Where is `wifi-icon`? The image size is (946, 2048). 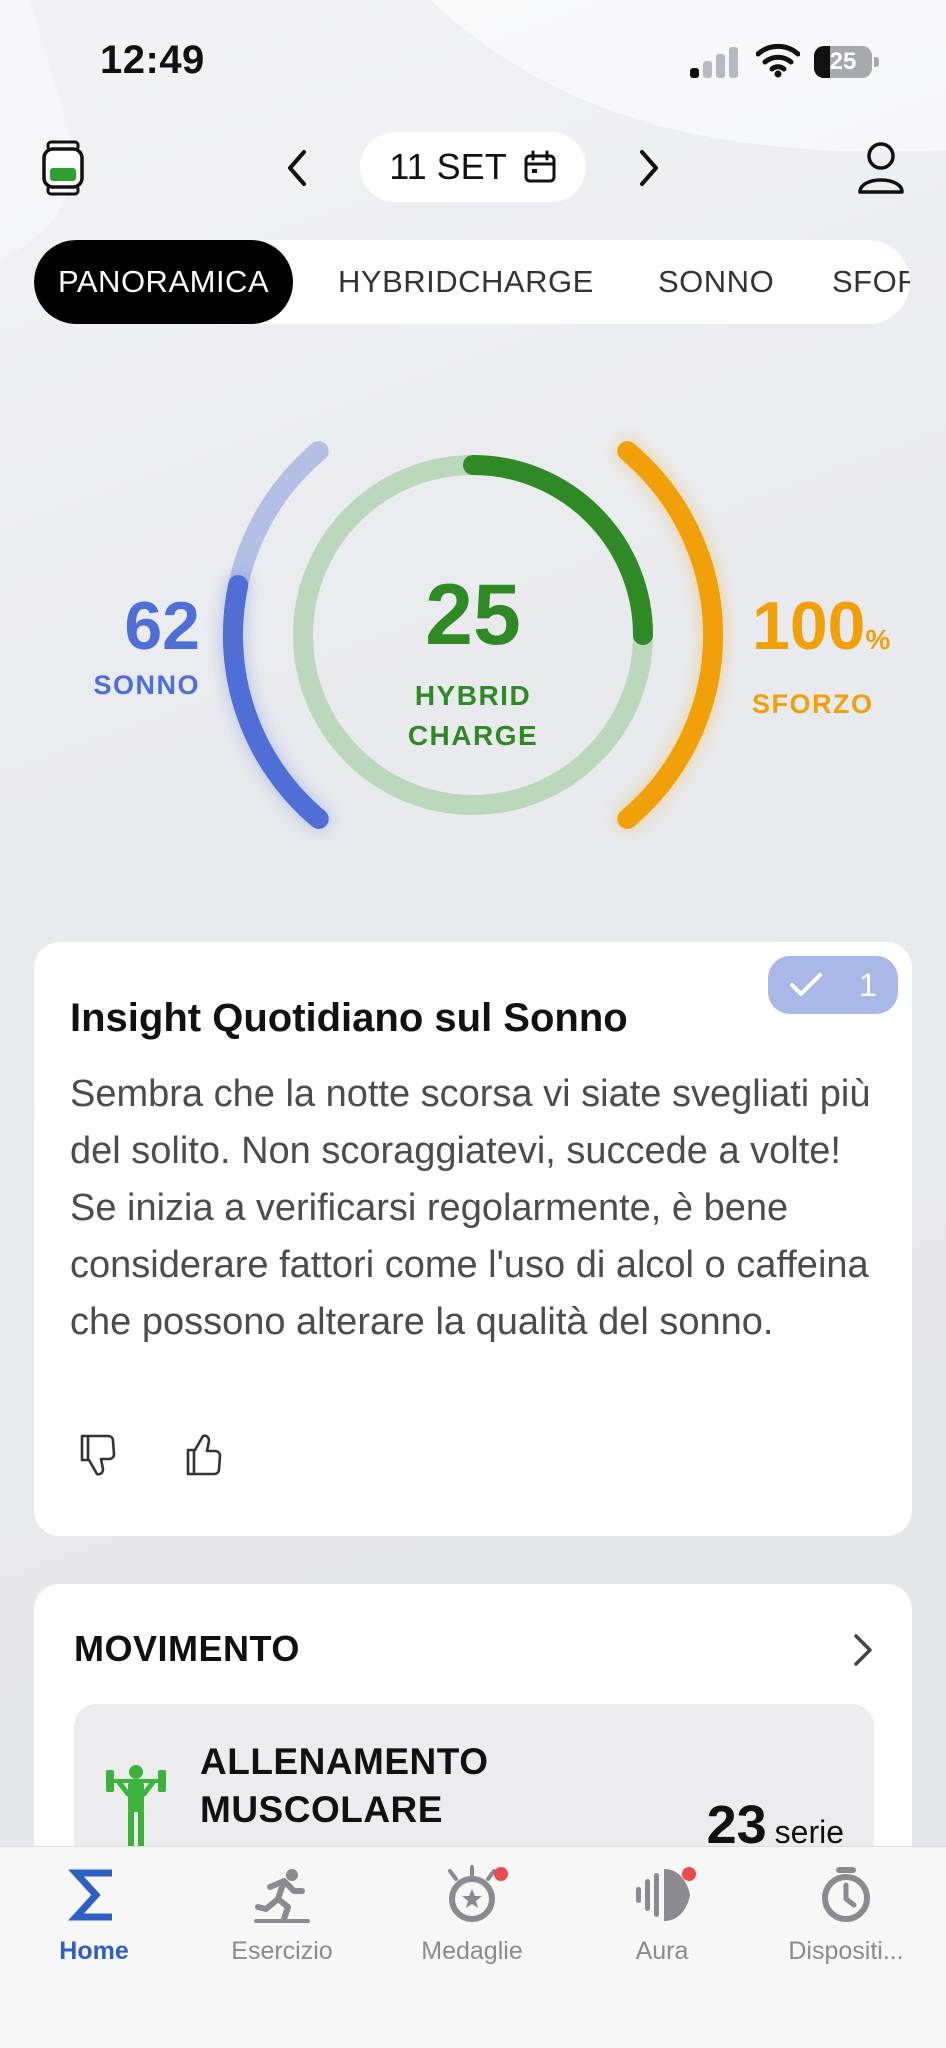 wifi-icon is located at coordinates (778, 60).